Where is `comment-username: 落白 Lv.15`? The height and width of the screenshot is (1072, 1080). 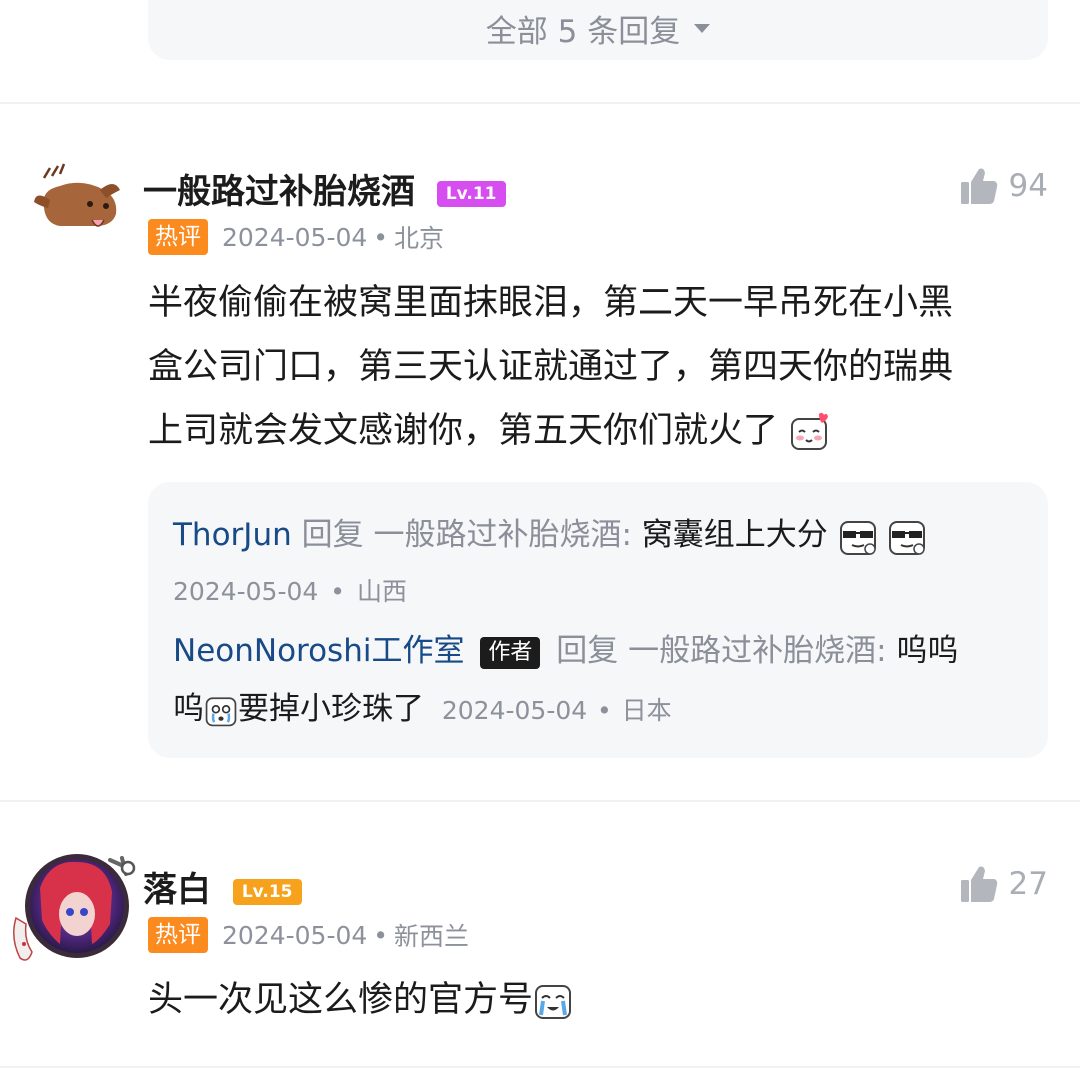 comment-username: 落白 Lv.15 is located at coordinates (222, 886).